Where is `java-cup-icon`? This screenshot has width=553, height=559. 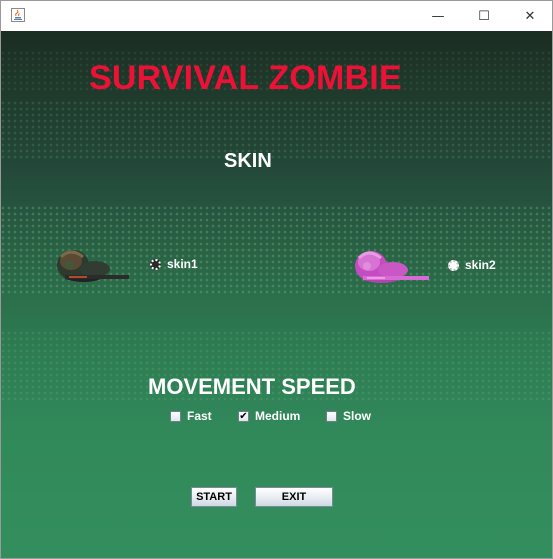
java-cup-icon is located at coordinates (18, 15).